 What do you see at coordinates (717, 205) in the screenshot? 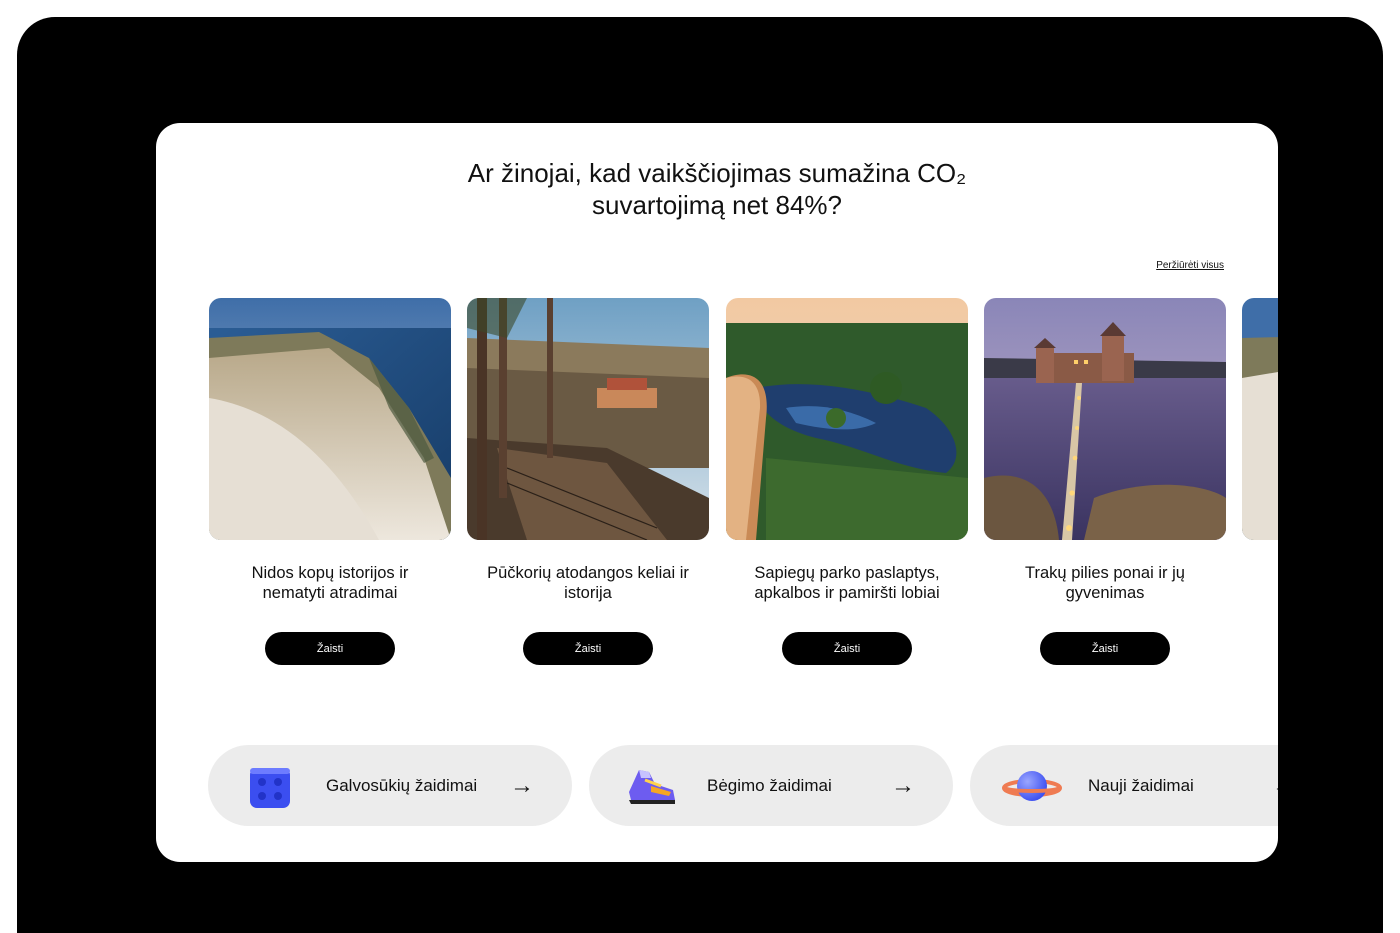
I see `page-title-line-2: suvartojimą net 84%?` at bounding box center [717, 205].